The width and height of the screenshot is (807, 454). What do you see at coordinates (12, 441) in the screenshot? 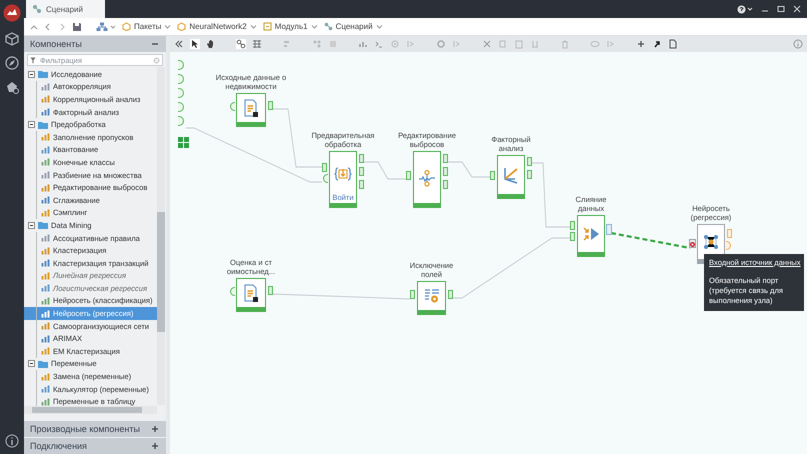
I see `info-icon` at bounding box center [12, 441].